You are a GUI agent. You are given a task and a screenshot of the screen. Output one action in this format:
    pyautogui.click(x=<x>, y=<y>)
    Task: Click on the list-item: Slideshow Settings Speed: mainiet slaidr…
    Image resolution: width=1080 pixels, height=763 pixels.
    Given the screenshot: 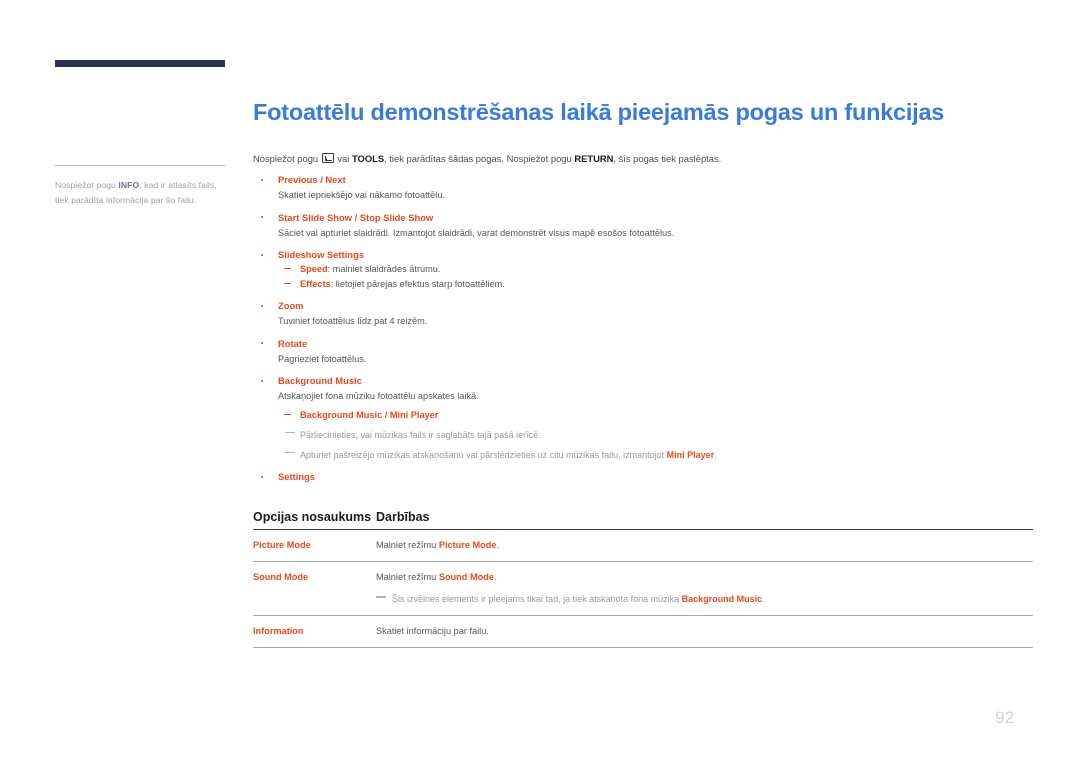 What is the action you would take?
    pyautogui.click(x=643, y=269)
    